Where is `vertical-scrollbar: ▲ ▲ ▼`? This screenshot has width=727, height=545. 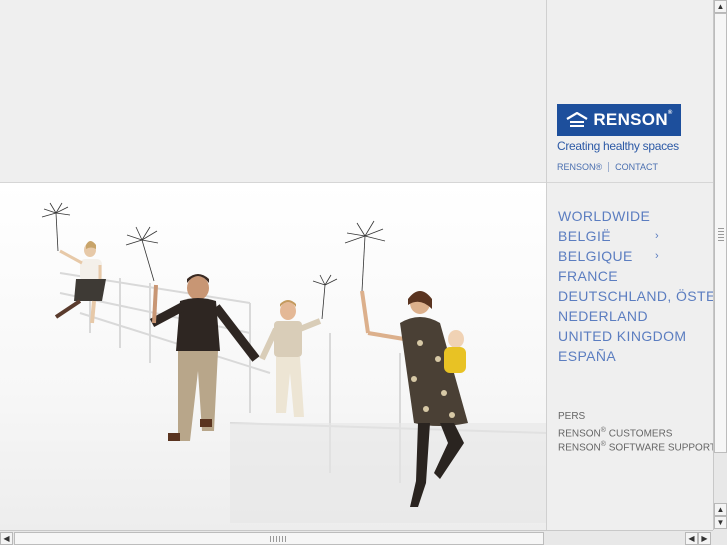 vertical-scrollbar: ▲ ▲ ▼ is located at coordinates (720, 265).